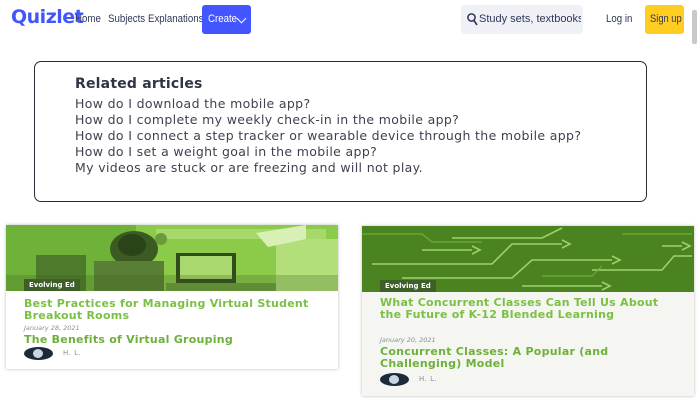 This screenshot has height=400, width=700. What do you see at coordinates (52, 328) in the screenshot?
I see `article-date: January 28, 2021` at bounding box center [52, 328].